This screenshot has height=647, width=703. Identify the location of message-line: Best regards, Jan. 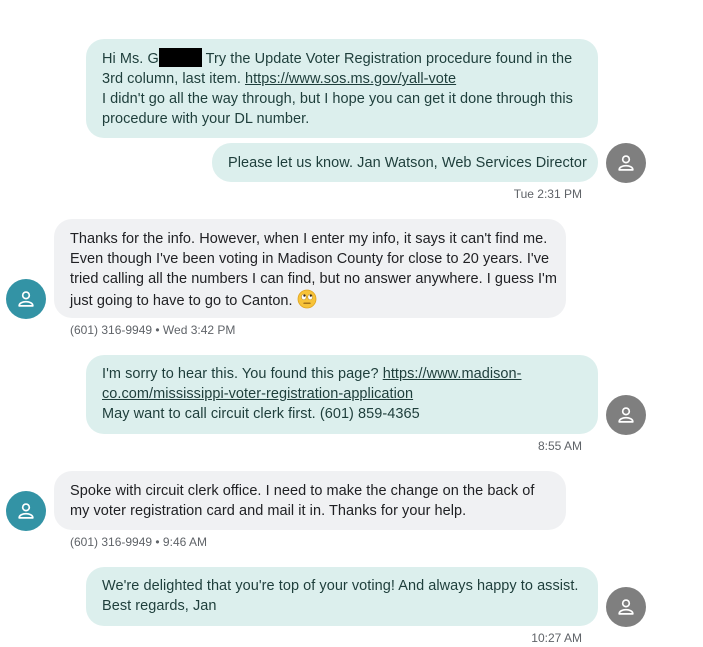
(159, 606).